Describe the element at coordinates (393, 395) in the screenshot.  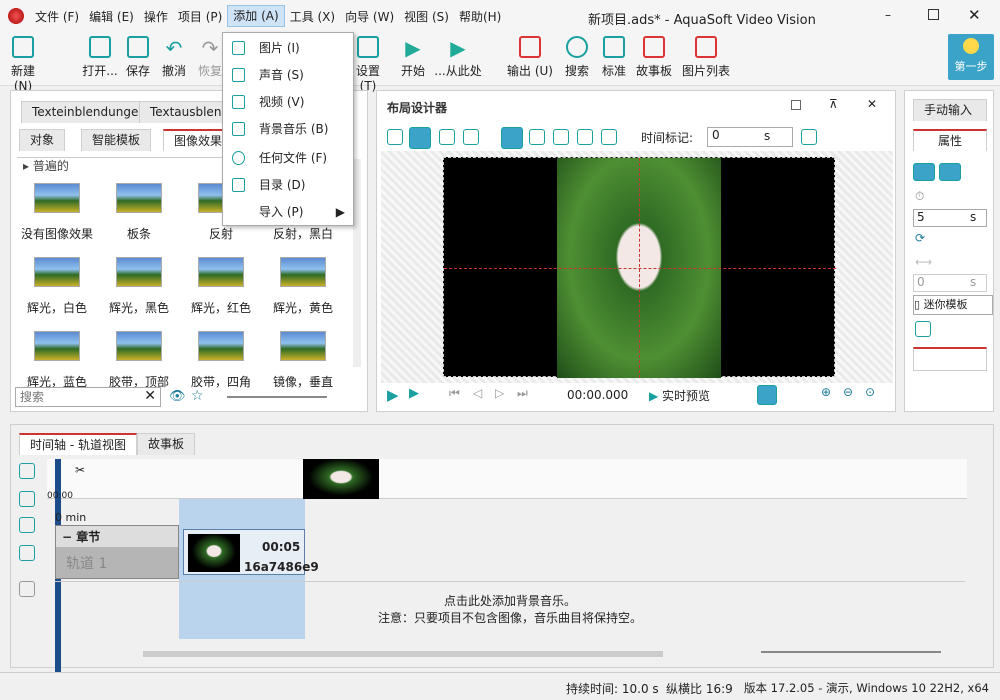
I see `play-icon: ▶` at that location.